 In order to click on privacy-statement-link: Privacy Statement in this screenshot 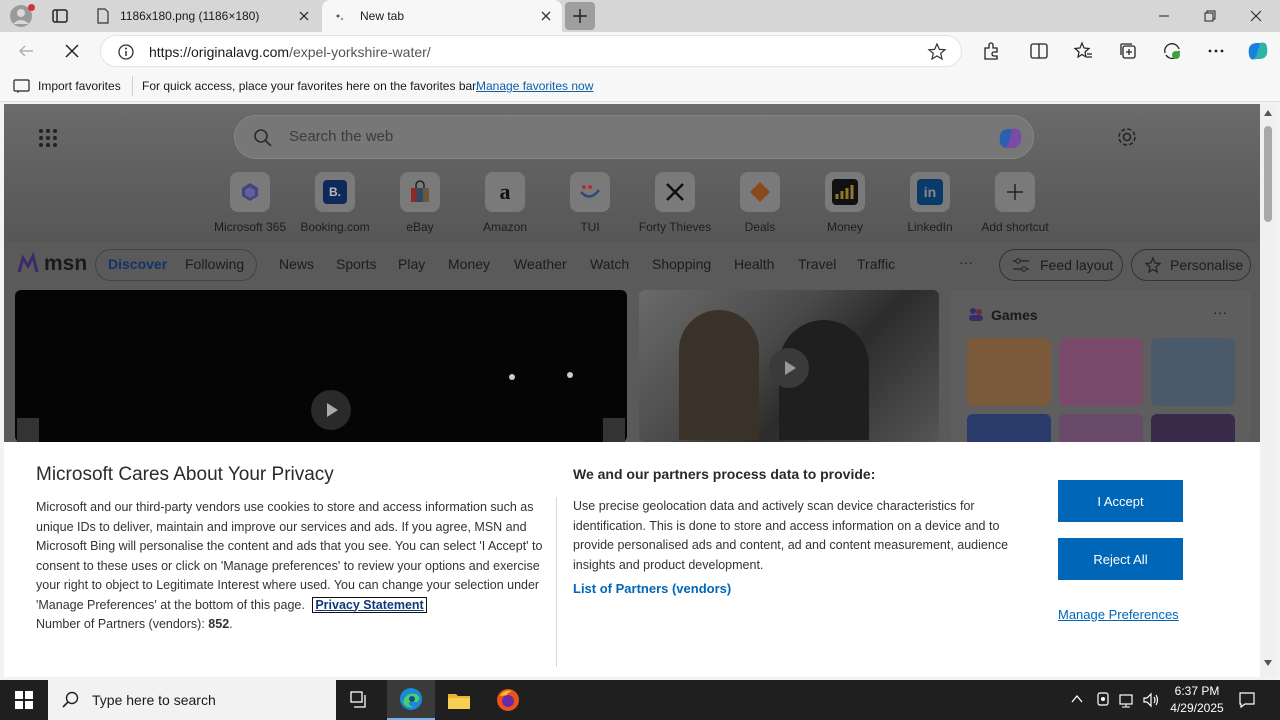, I will do `click(369, 604)`.